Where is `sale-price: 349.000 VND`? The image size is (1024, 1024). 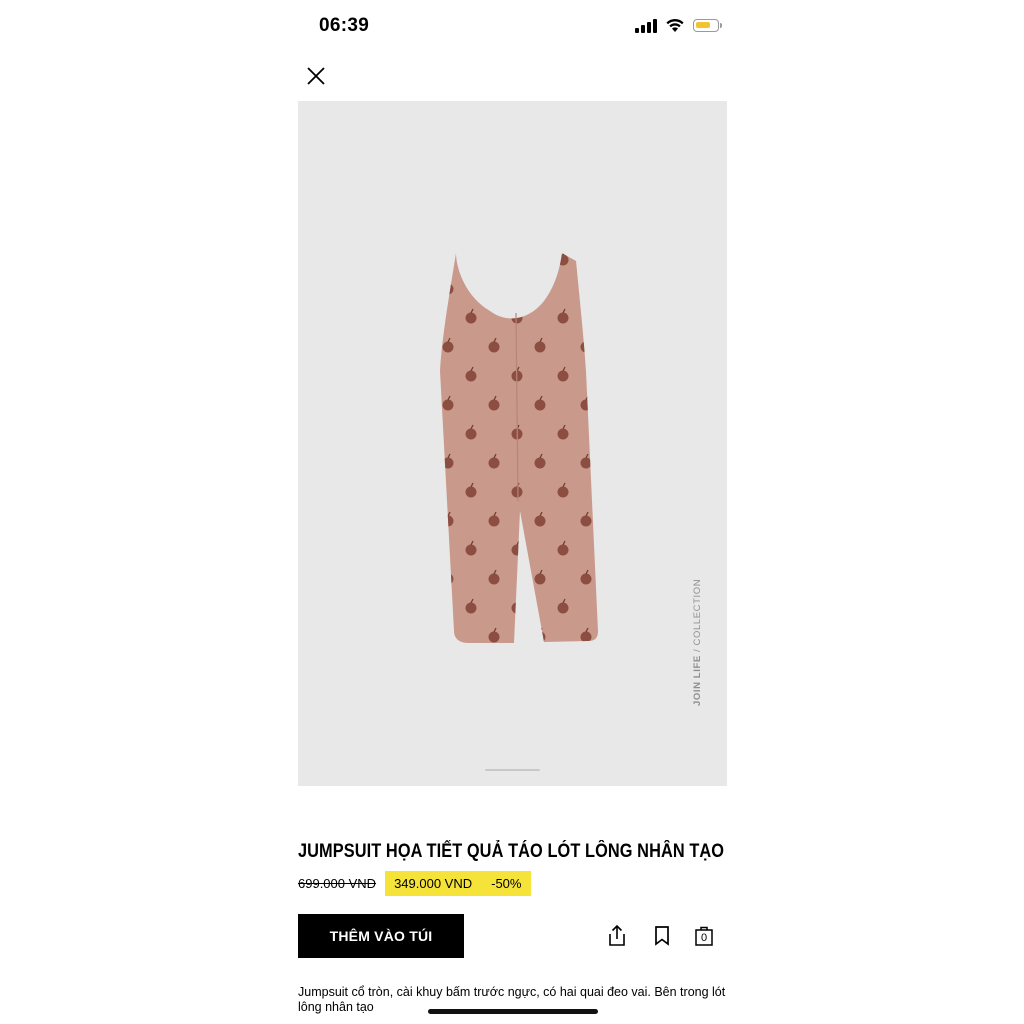 sale-price: 349.000 VND is located at coordinates (433, 883).